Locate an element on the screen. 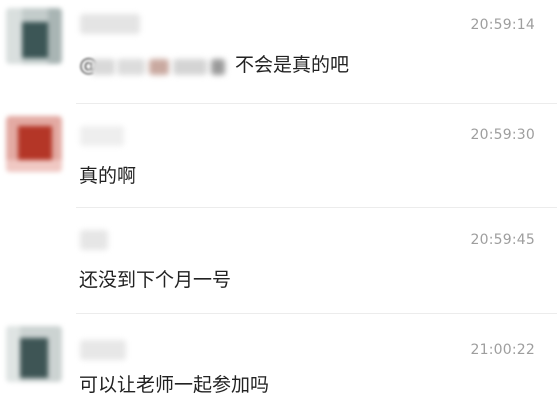  message-body: 还没到下个月一号 is located at coordinates (155, 280).